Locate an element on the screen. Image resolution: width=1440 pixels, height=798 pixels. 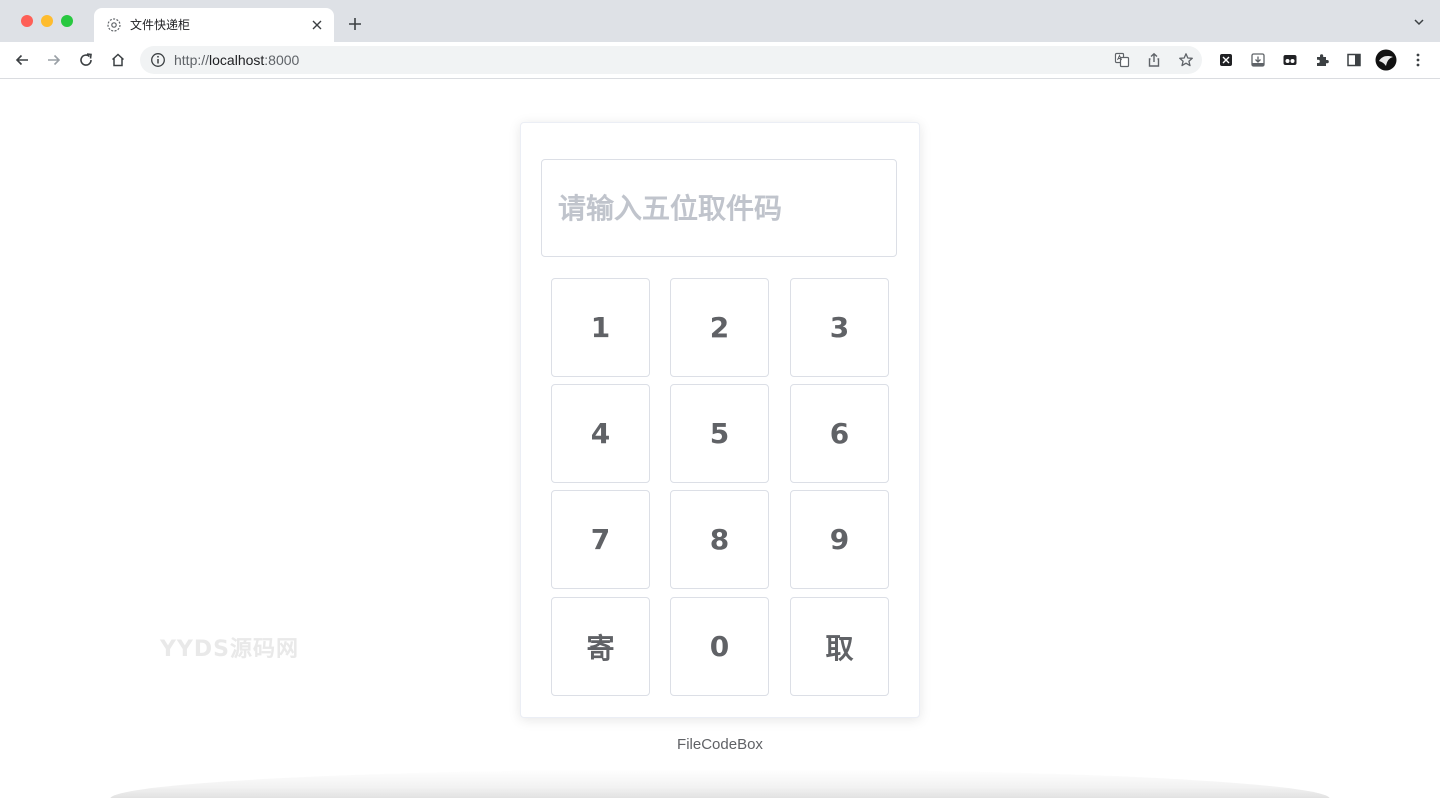
key-6: 6 is located at coordinates (839, 433).